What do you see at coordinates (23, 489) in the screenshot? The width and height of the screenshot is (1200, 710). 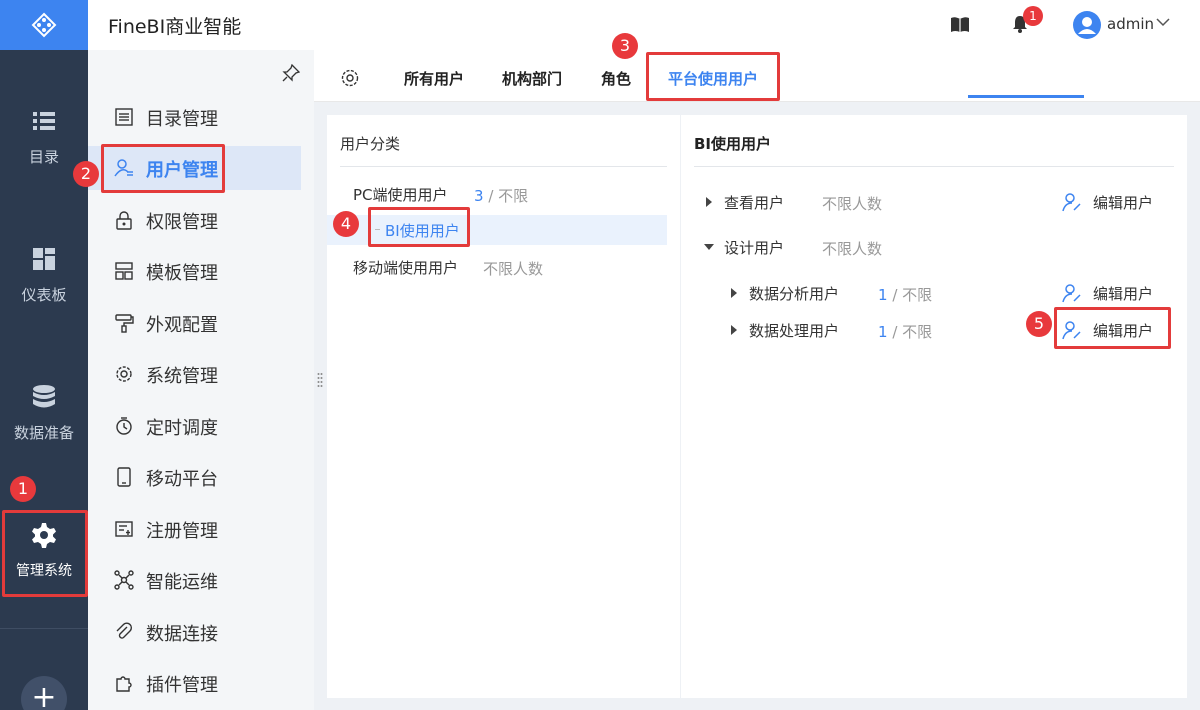 I see `step-badge: 1` at bounding box center [23, 489].